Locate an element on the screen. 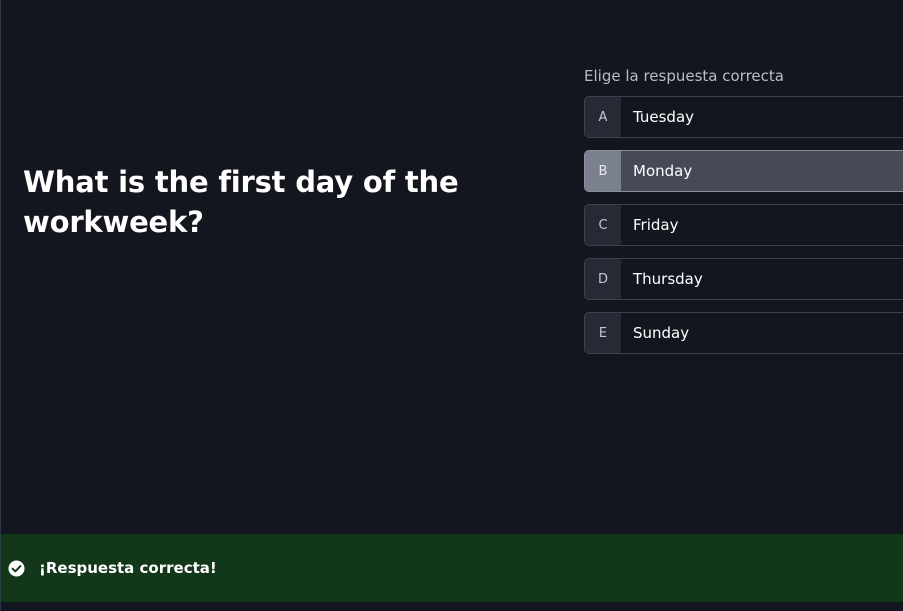 The height and width of the screenshot is (611, 903). feedback-bar: ¡Respuesta correcta! is located at coordinates (452, 568).